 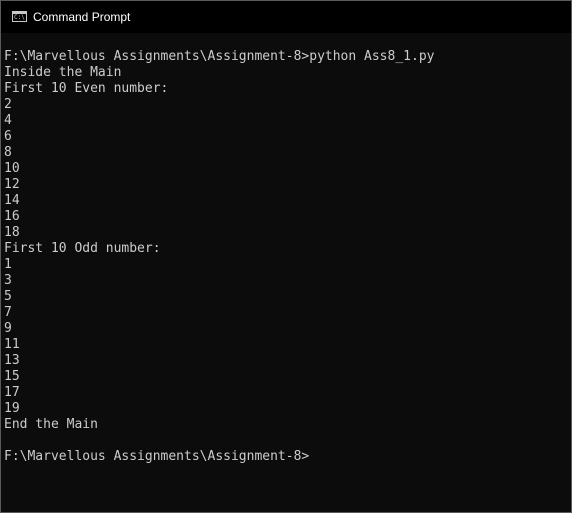 What do you see at coordinates (8, 328) in the screenshot?
I see `console-line: 9` at bounding box center [8, 328].